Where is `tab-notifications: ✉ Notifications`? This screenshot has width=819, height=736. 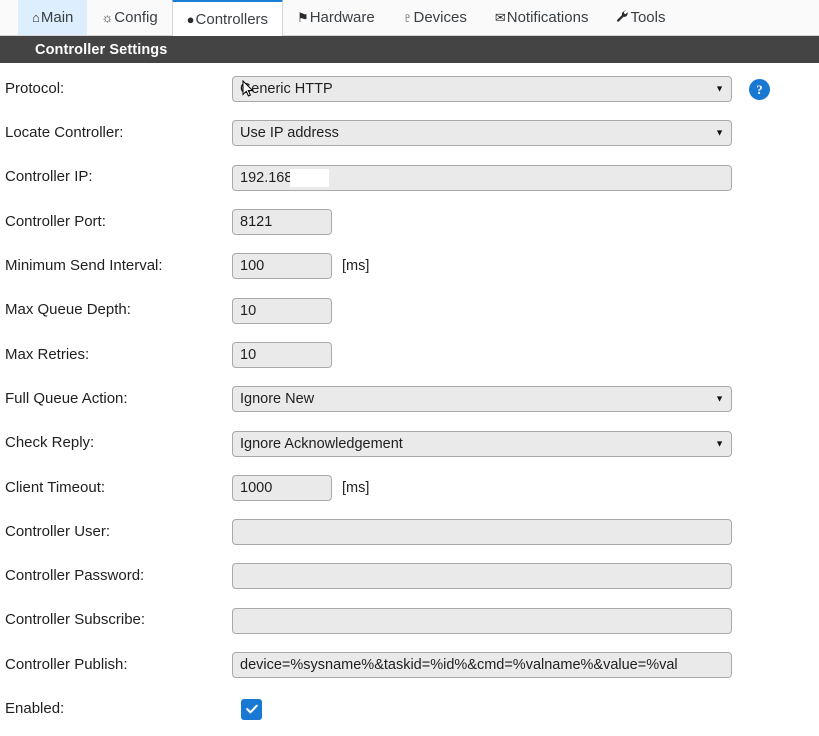 tab-notifications: ✉ Notifications is located at coordinates (542, 17).